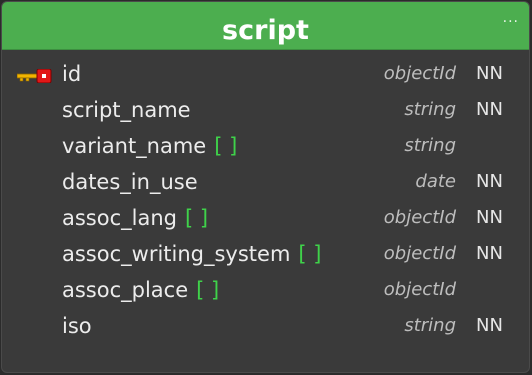  What do you see at coordinates (265, 290) in the screenshot?
I see `column-row-assoc-place: assoc_place[ ] objectId` at bounding box center [265, 290].